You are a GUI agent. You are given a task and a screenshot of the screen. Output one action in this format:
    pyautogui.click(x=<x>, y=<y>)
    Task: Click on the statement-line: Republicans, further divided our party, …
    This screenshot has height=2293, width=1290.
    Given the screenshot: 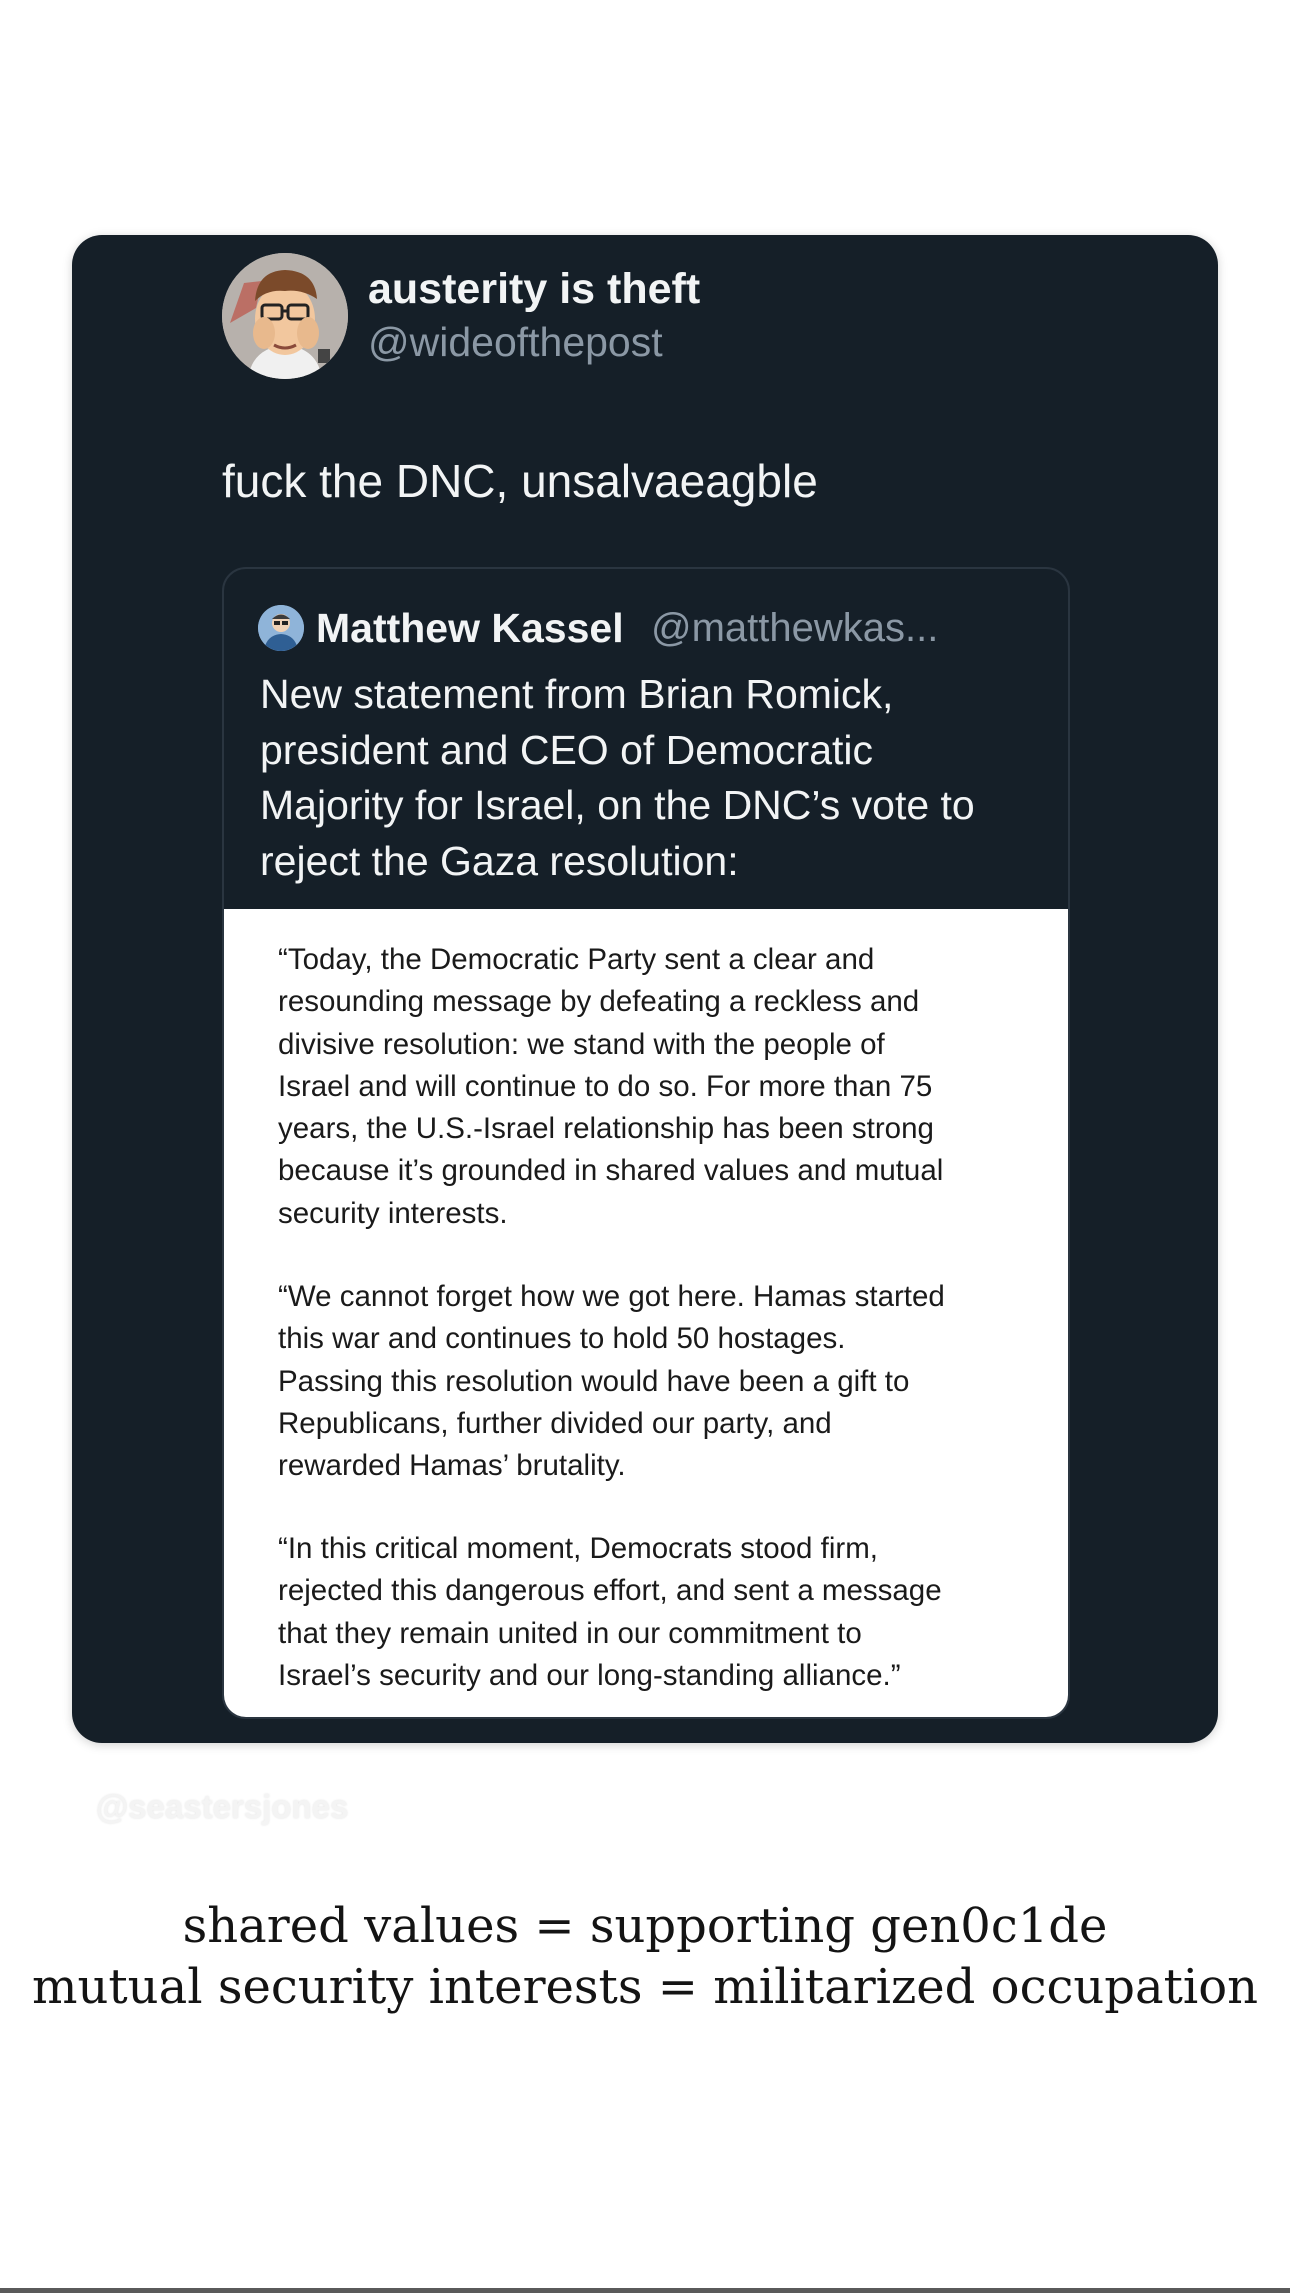 What is the action you would take?
    pyautogui.click(x=555, y=1423)
    